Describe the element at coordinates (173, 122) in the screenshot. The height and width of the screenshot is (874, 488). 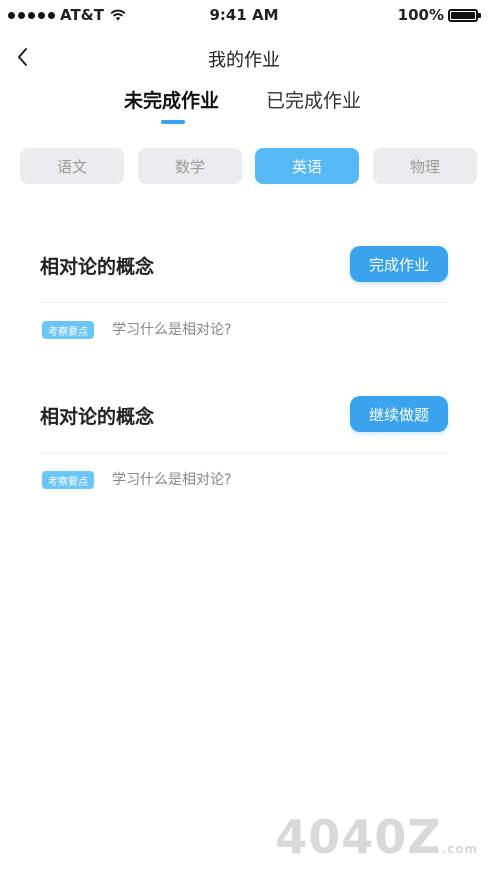
I see `tab-indicator` at that location.